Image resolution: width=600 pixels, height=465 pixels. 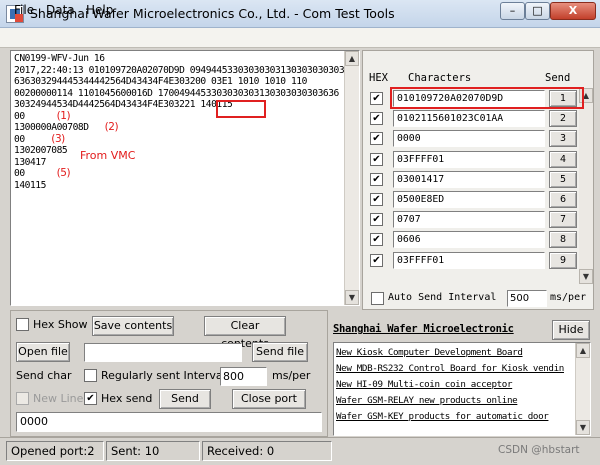 I want to click on receive-line: 140115, so click(x=30, y=185).